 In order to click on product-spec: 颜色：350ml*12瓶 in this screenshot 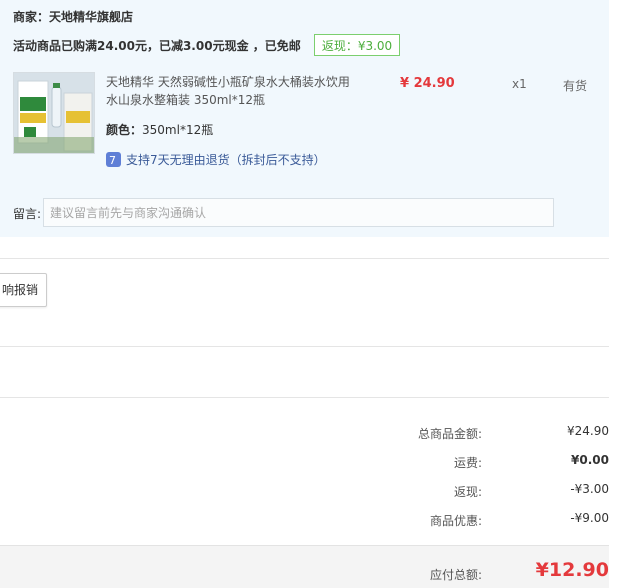, I will do `click(159, 129)`.